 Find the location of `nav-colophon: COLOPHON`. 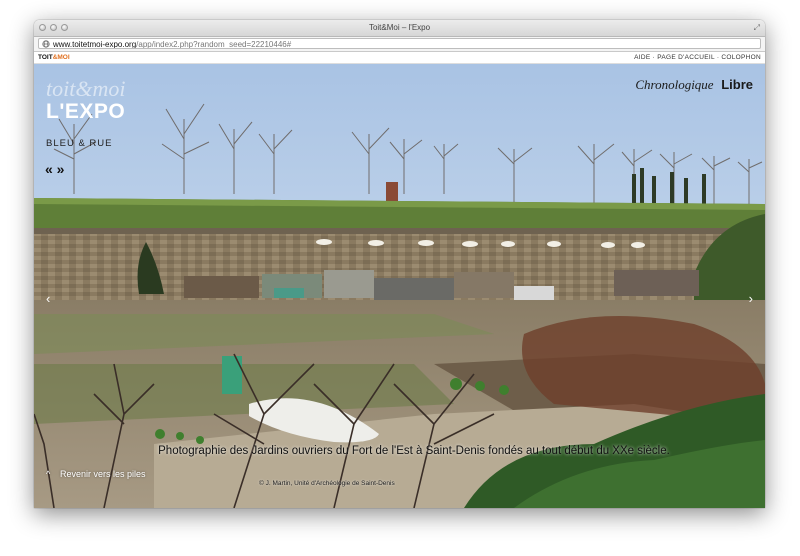

nav-colophon: COLOPHON is located at coordinates (741, 57).